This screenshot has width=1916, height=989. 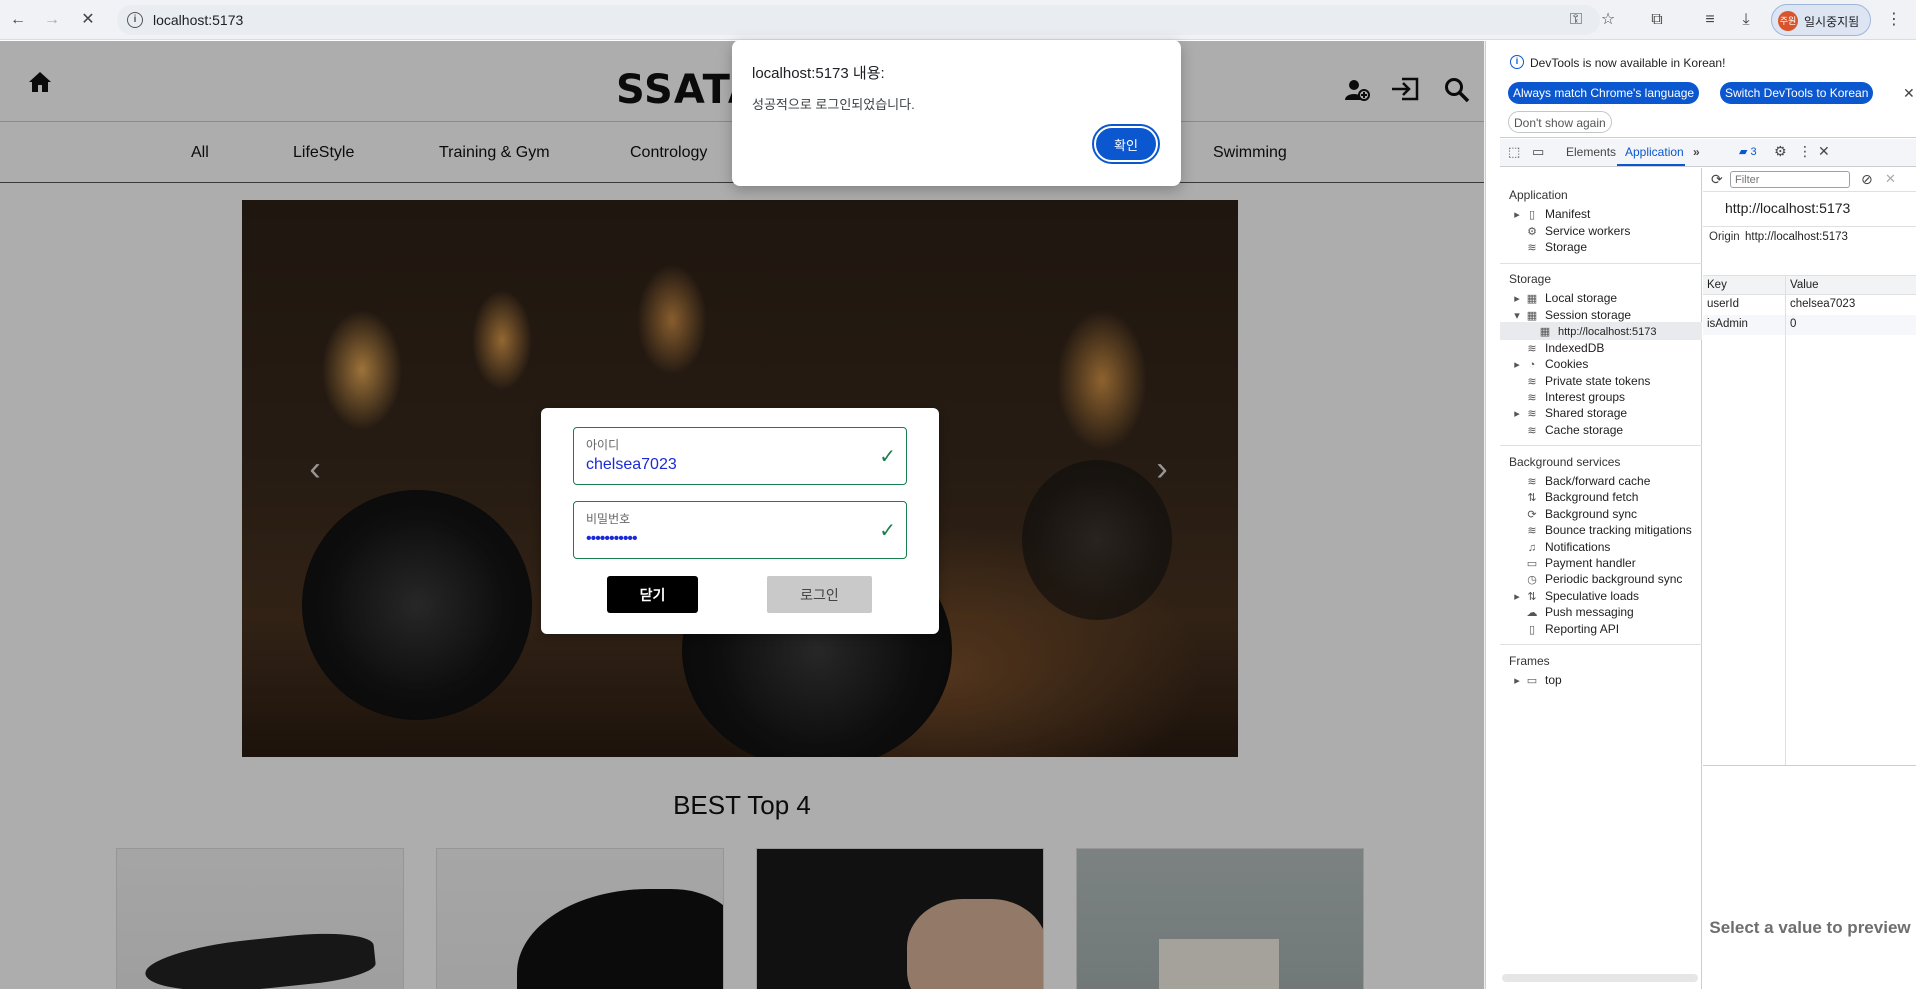 What do you see at coordinates (88, 20) in the screenshot?
I see `stop-loading-icon: ✕` at bounding box center [88, 20].